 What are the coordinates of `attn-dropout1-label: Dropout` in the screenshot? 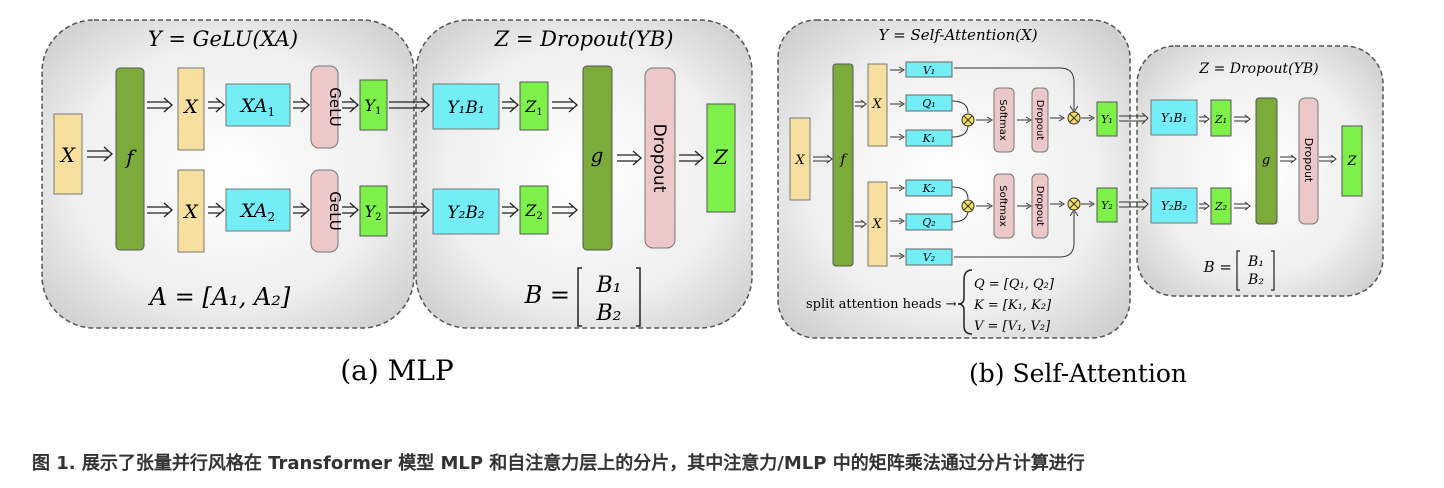 It's located at (1039, 120).